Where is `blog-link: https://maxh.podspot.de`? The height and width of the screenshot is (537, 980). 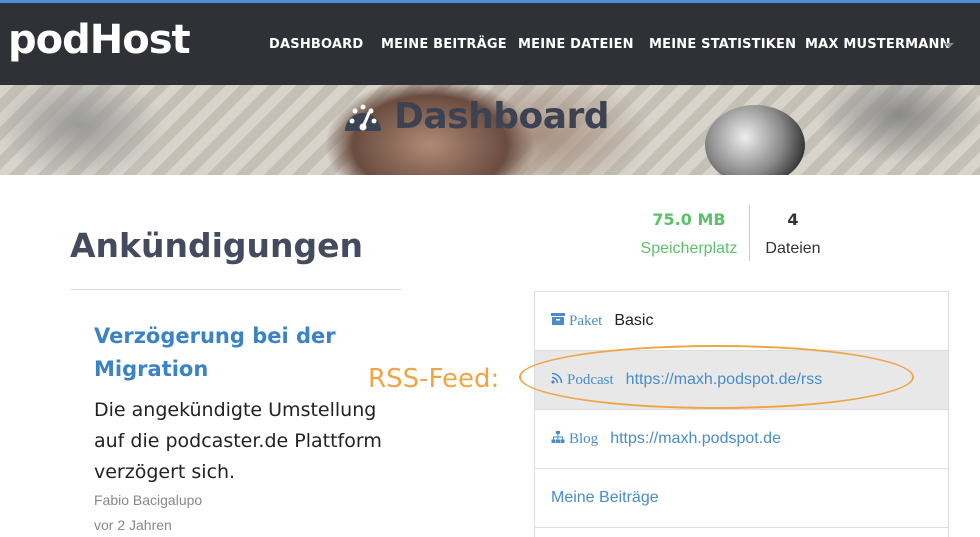
blog-link: https://maxh.podspot.de is located at coordinates (695, 439).